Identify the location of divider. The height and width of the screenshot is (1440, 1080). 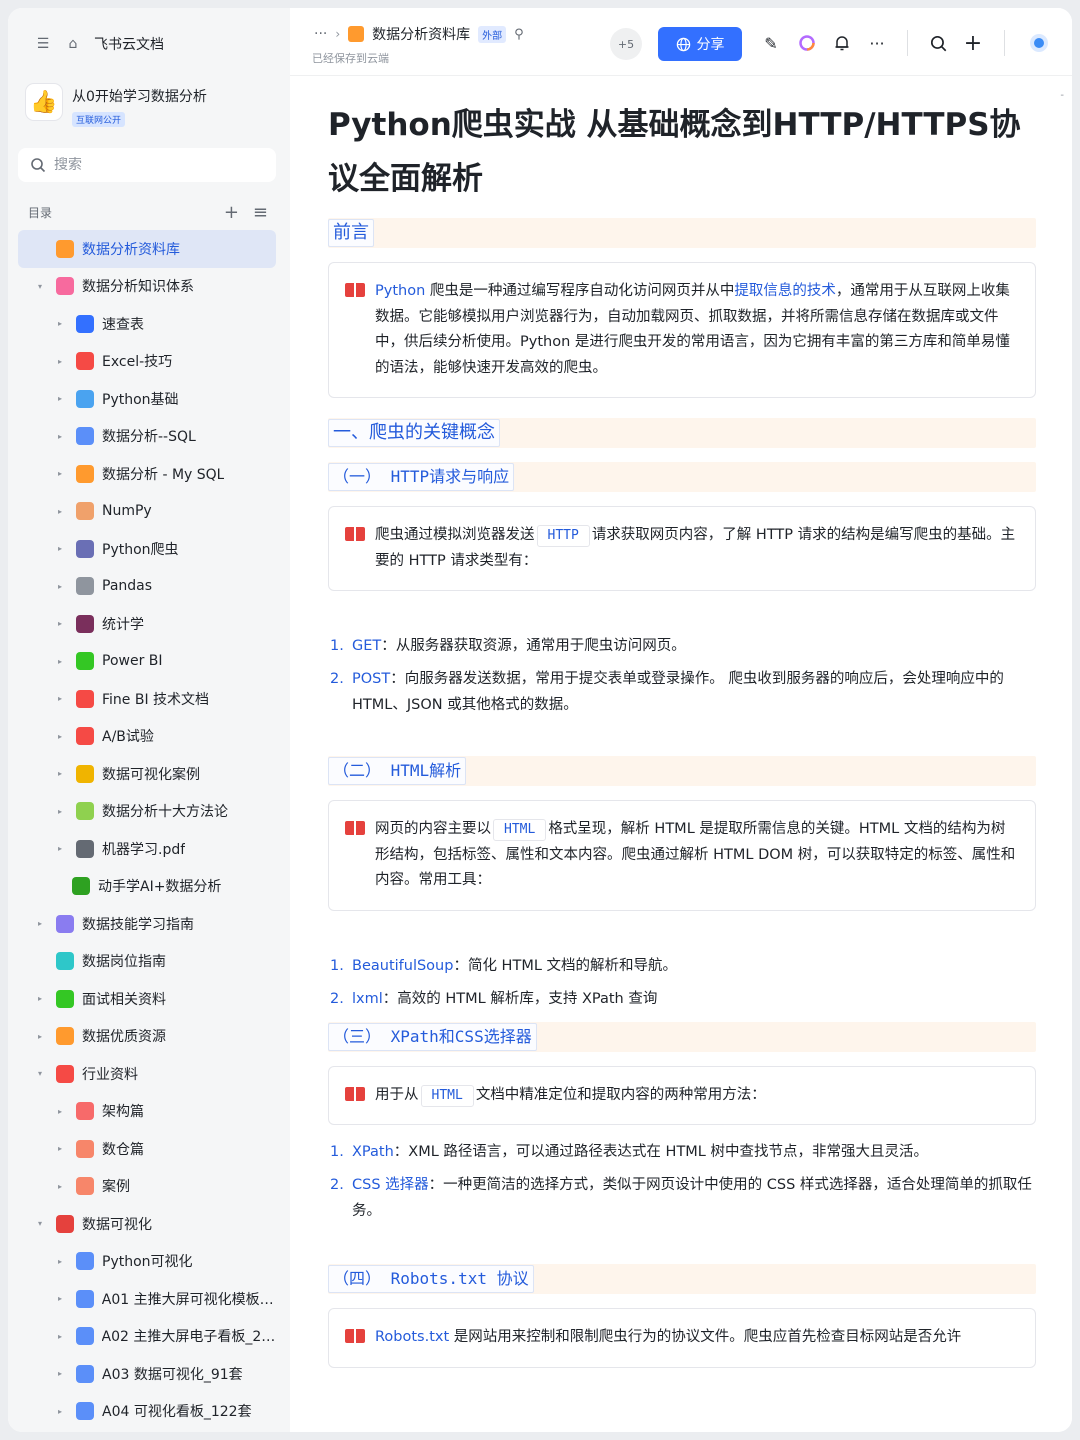
(907, 43).